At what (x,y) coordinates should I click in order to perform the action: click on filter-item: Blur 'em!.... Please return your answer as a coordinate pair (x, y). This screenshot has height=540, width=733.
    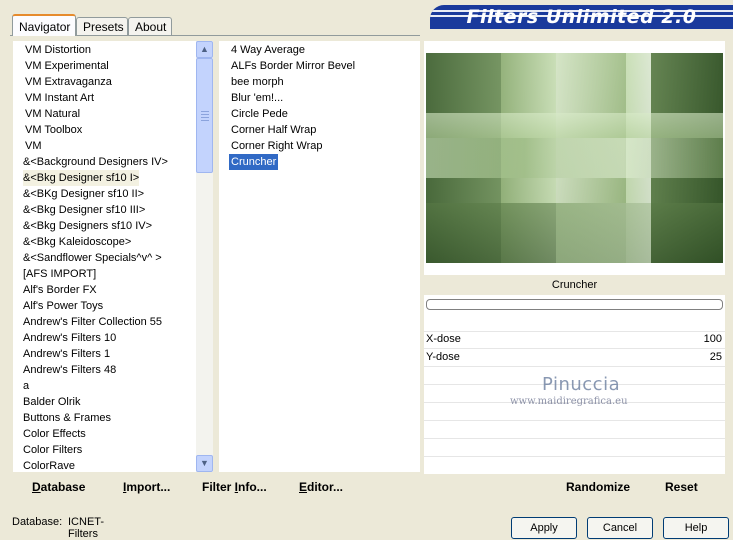
    Looking at the image, I should click on (257, 98).